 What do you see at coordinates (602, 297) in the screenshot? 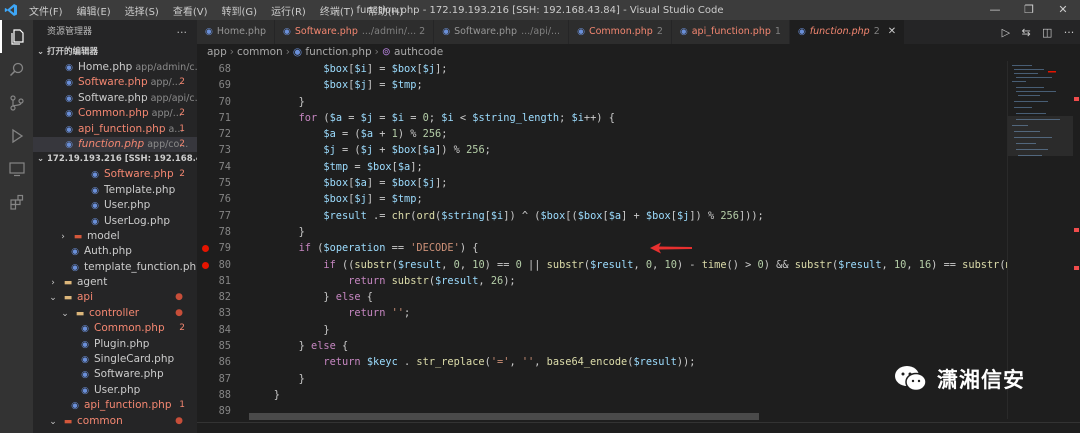
I see `code-line: 82 } else {` at bounding box center [602, 297].